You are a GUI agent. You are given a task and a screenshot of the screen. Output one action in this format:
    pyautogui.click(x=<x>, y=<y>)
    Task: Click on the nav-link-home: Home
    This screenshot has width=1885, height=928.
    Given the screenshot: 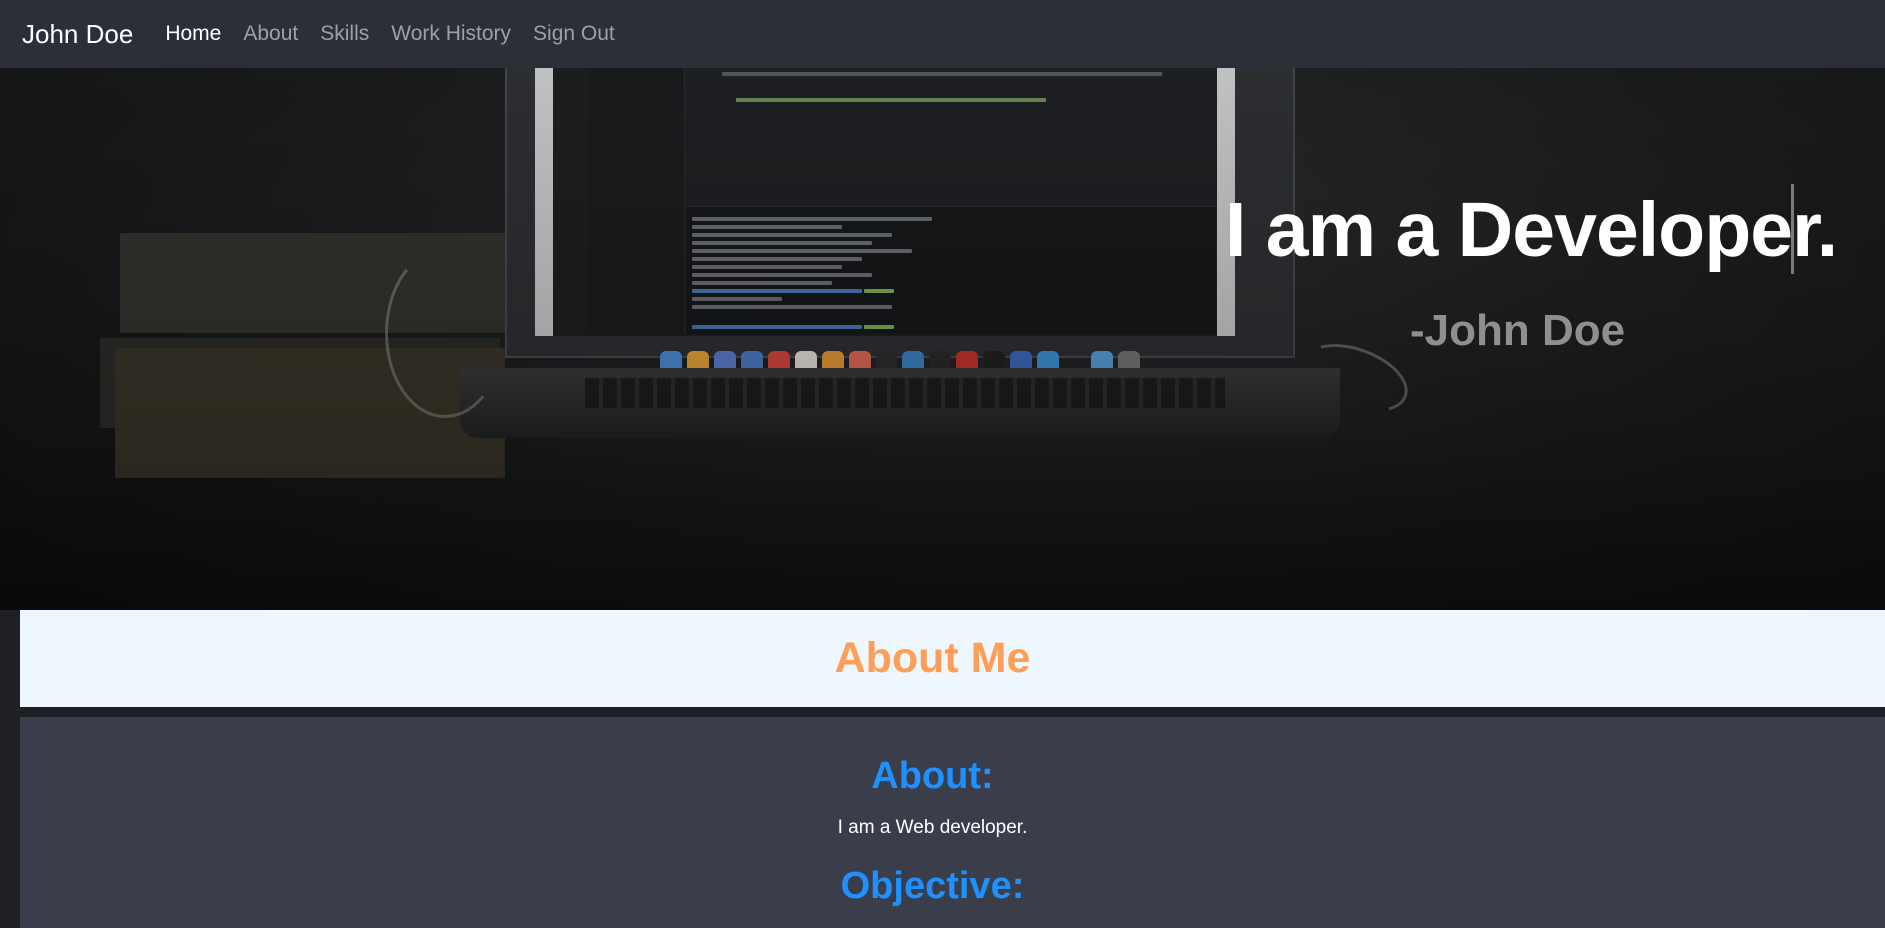 What is the action you would take?
    pyautogui.click(x=193, y=34)
    